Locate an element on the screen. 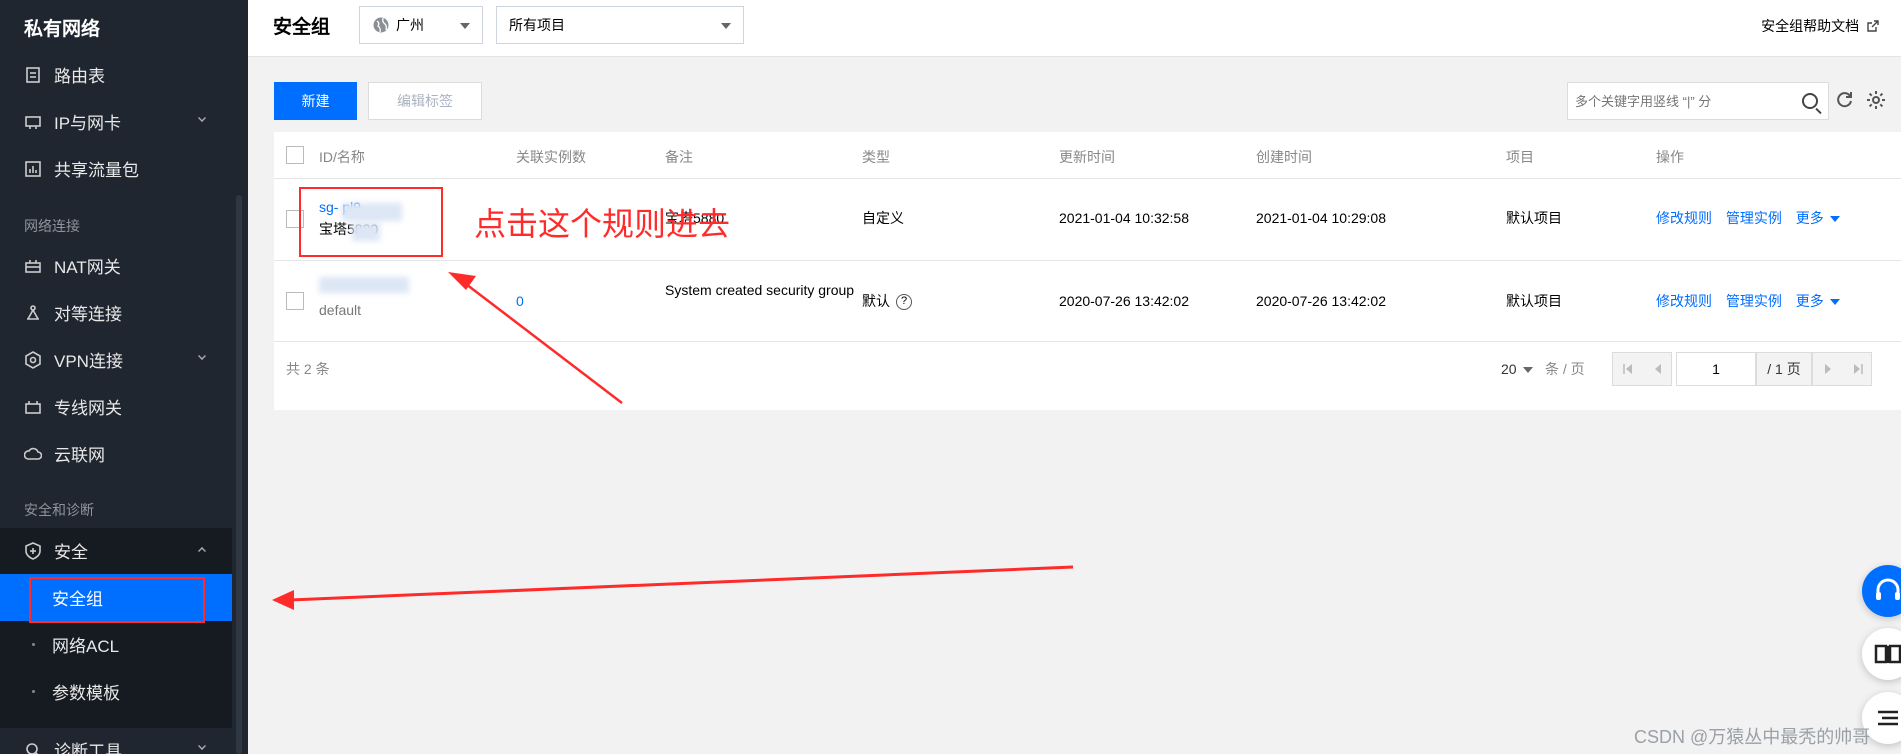 The height and width of the screenshot is (754, 1901). sidebar-item-label: 诊断工具 is located at coordinates (88, 748).